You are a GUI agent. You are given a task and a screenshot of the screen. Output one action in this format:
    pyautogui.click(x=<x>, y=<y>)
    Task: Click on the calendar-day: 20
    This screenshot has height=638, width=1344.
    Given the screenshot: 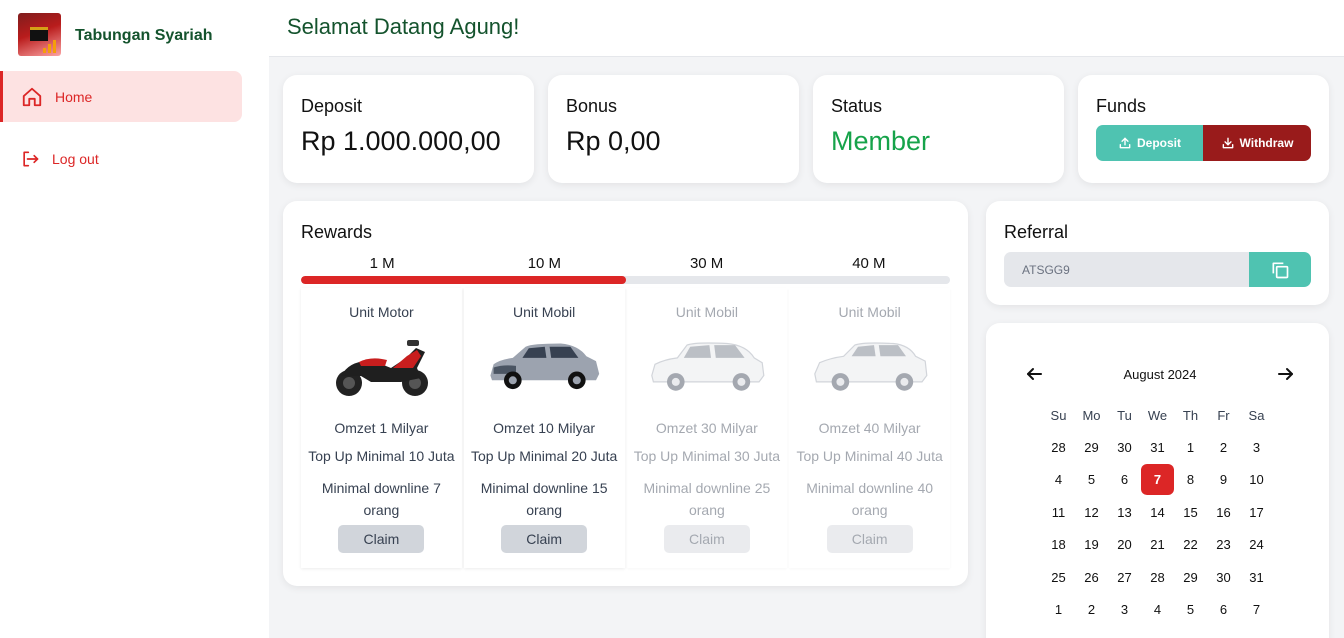 What is the action you would take?
    pyautogui.click(x=1124, y=545)
    